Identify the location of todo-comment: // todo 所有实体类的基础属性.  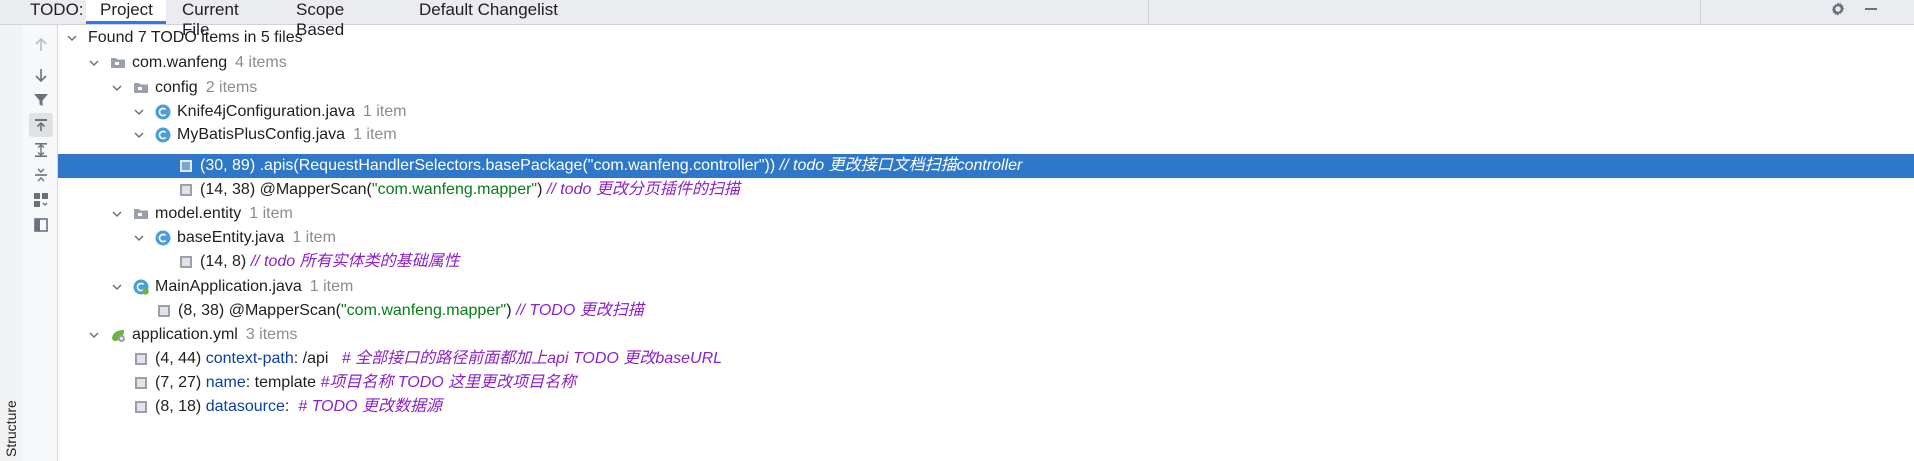
(355, 261).